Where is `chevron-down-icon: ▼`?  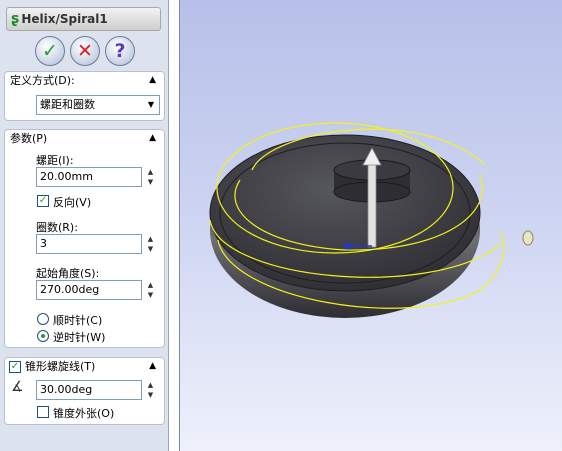 chevron-down-icon: ▼ is located at coordinates (151, 105).